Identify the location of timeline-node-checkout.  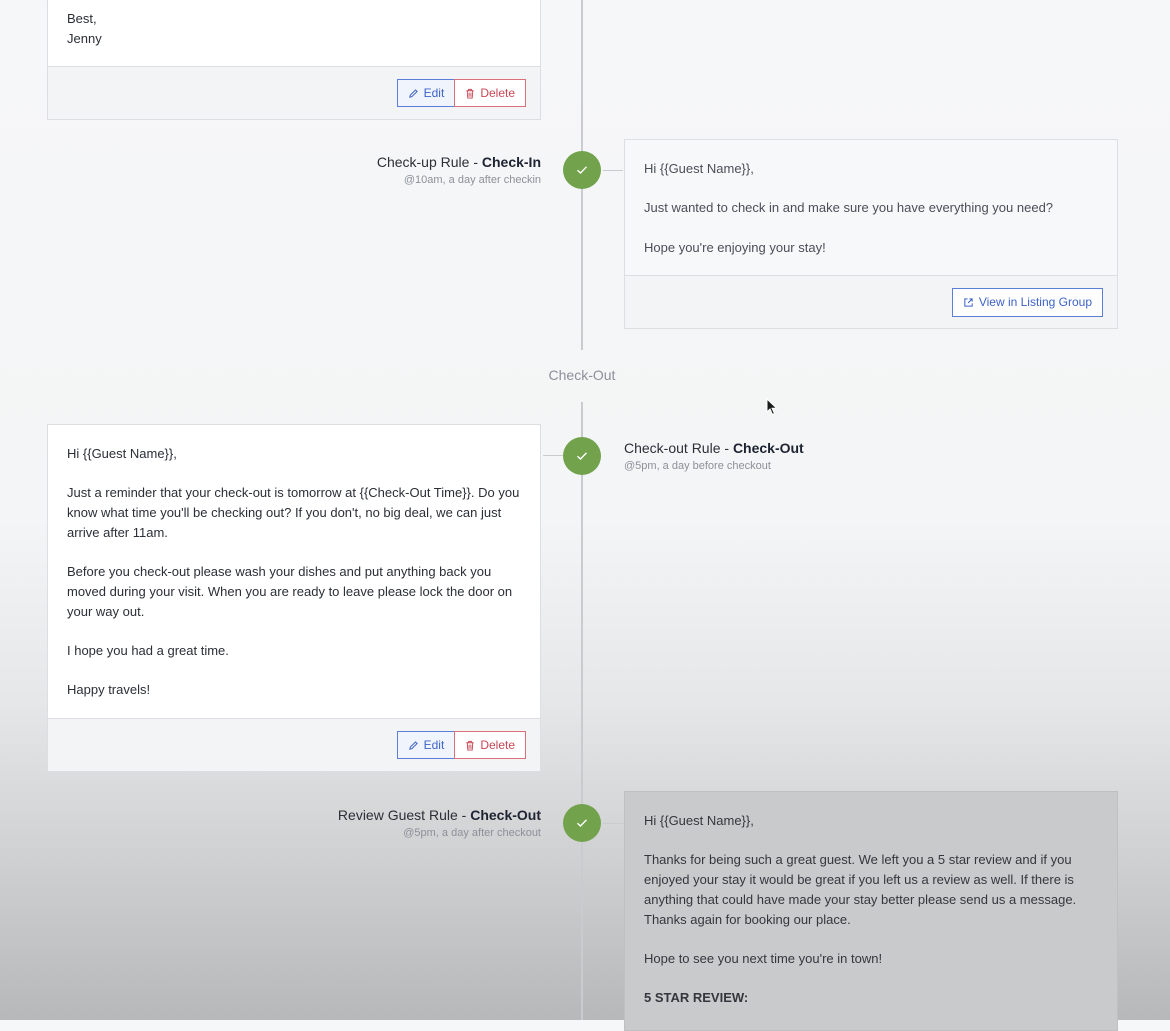
(582, 456).